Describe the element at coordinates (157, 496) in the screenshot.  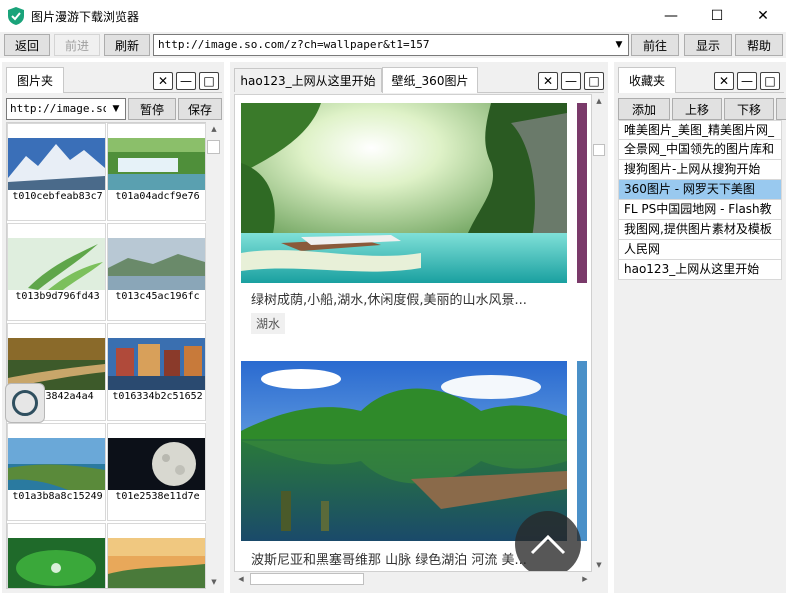
I see `thumbnail-label: t01e2538e11d7e` at that location.